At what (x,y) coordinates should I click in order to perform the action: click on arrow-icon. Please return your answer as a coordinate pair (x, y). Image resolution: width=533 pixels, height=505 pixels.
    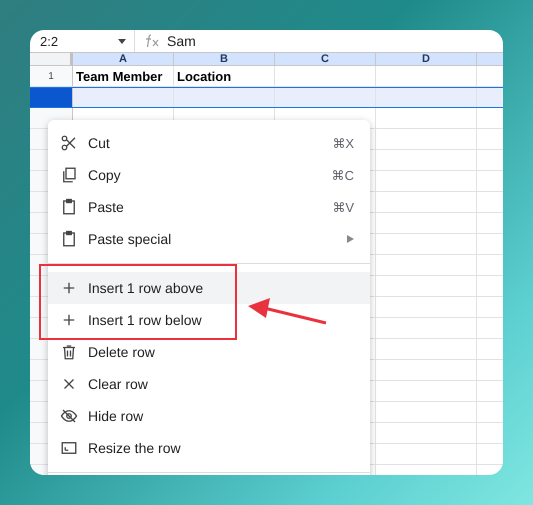
    Looking at the image, I should click on (287, 311).